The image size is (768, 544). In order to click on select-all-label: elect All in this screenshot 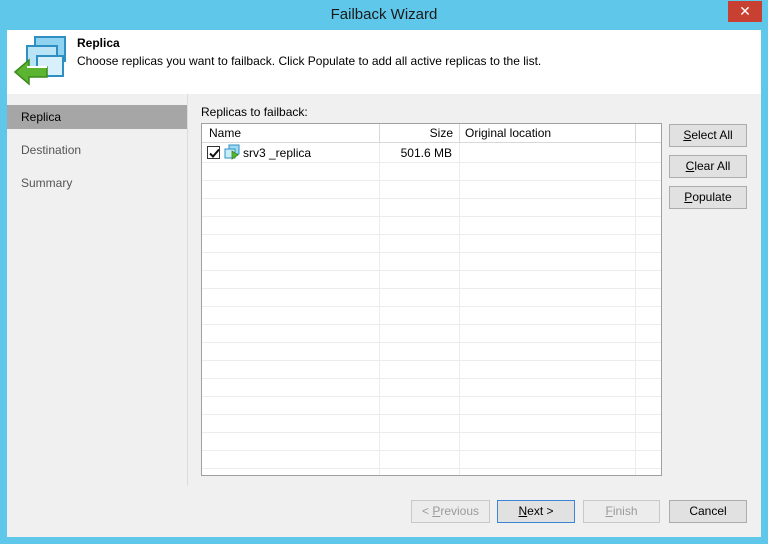, I will do `click(712, 135)`.